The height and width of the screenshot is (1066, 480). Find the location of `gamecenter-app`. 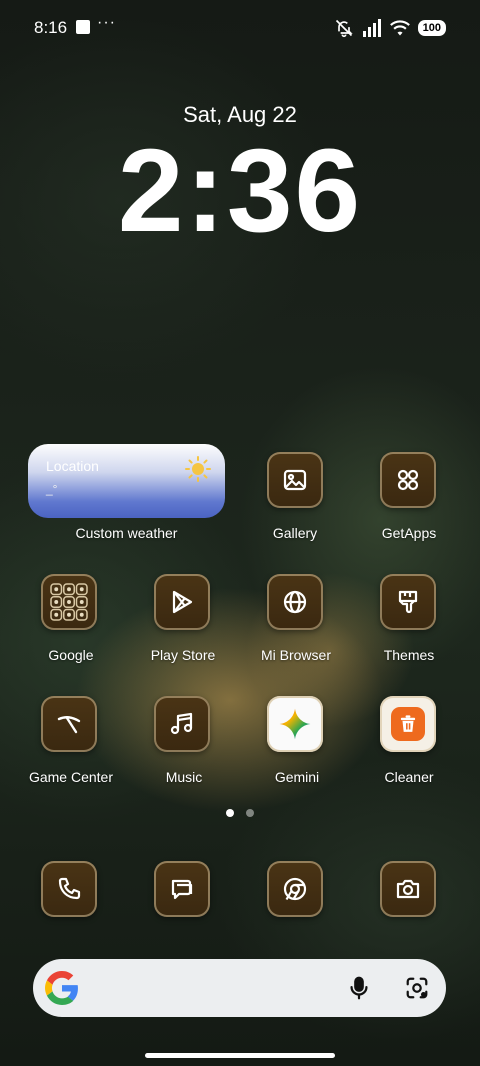

gamecenter-app is located at coordinates (69, 724).